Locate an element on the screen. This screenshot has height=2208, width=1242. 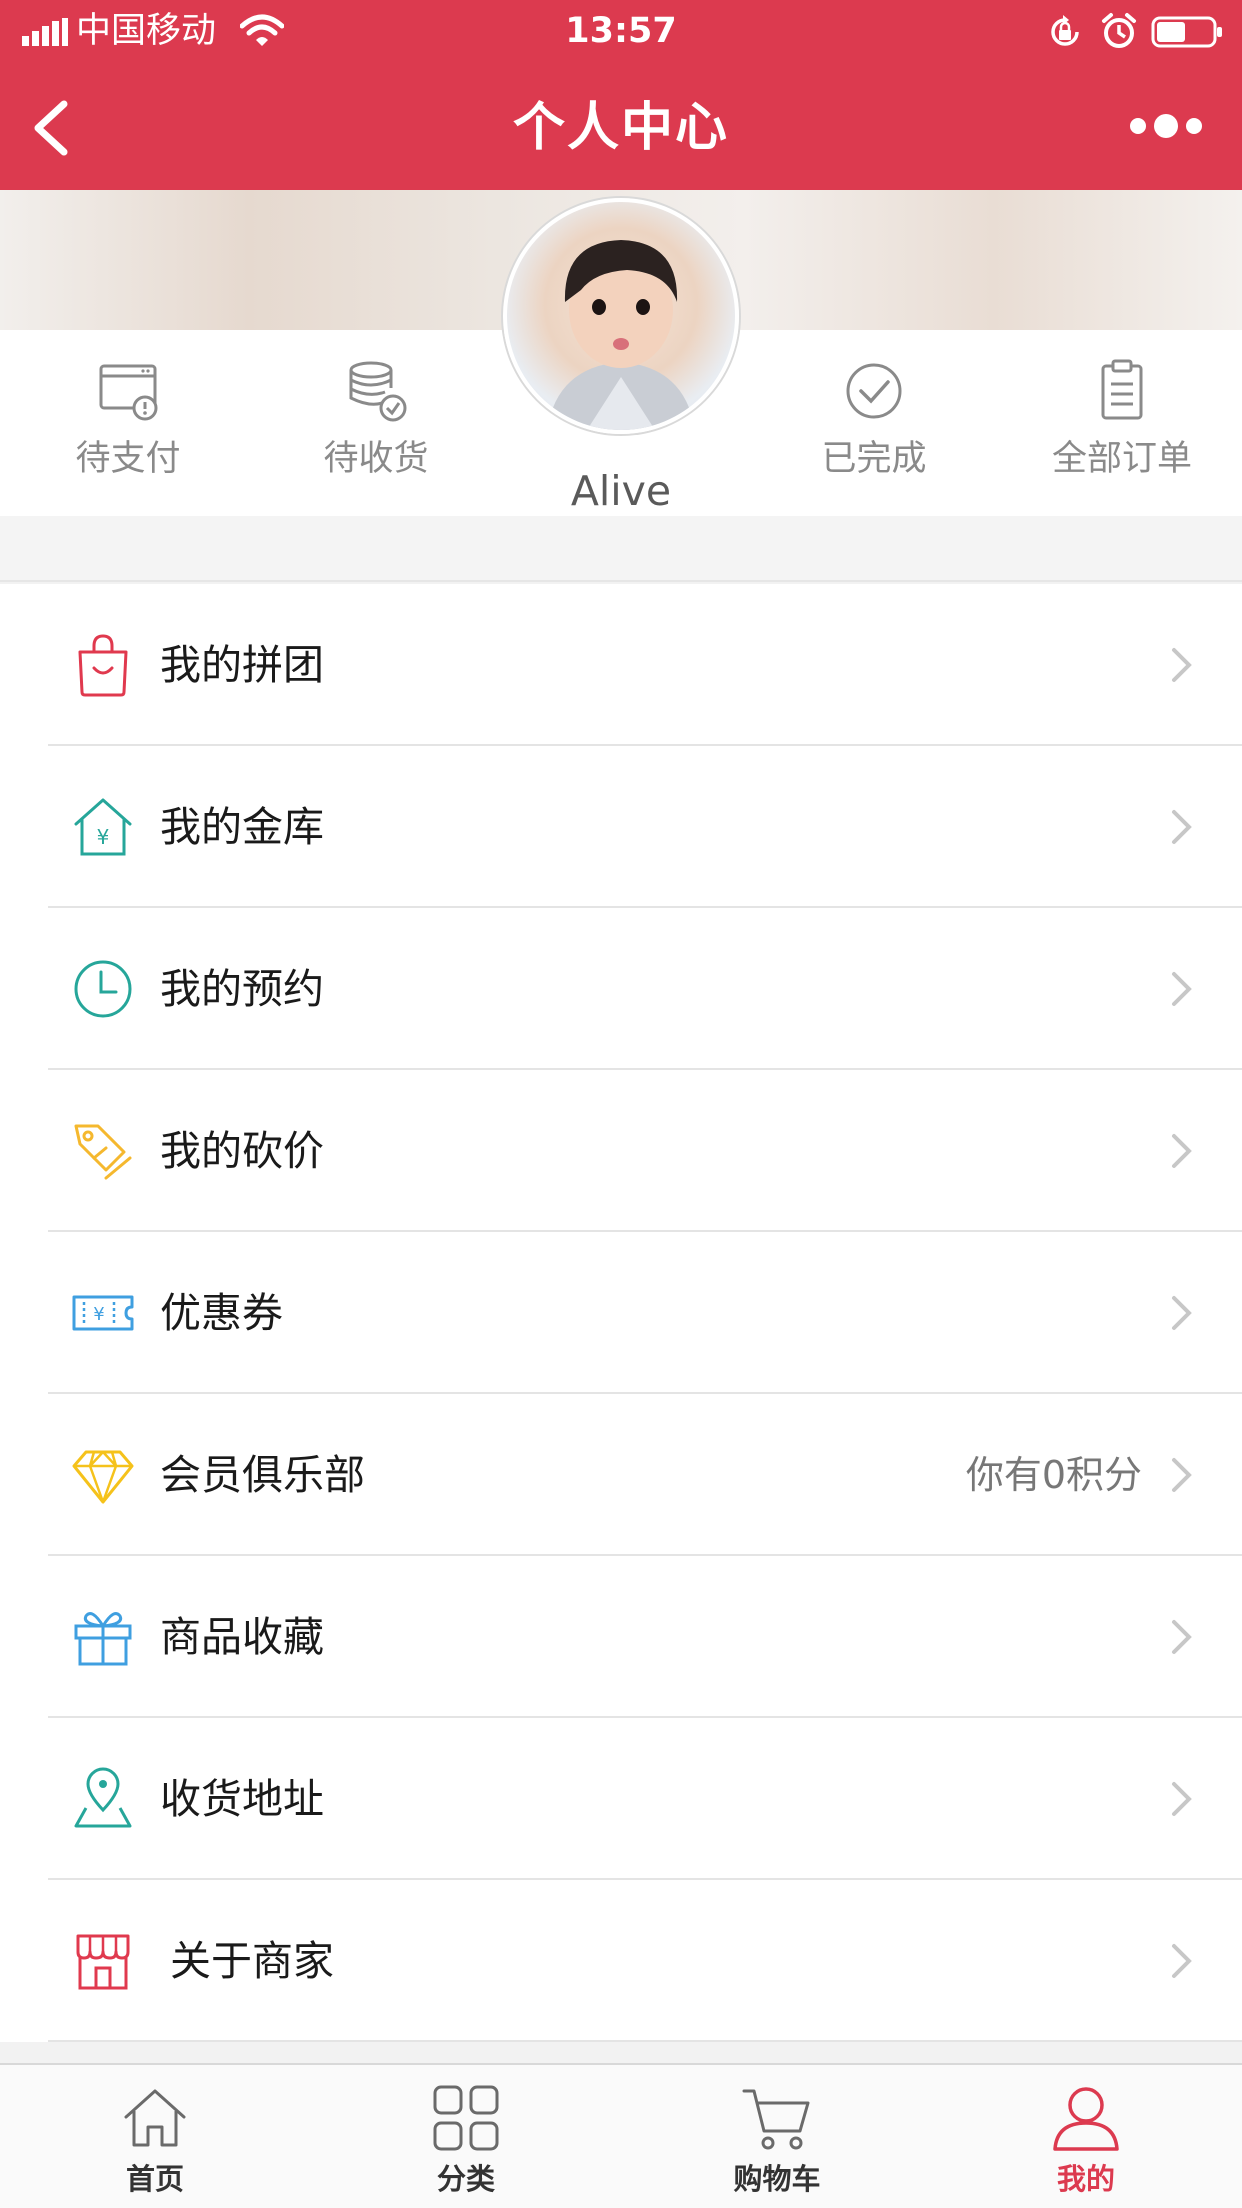
menu-item-label: 商品收藏 is located at coordinates (242, 1637).